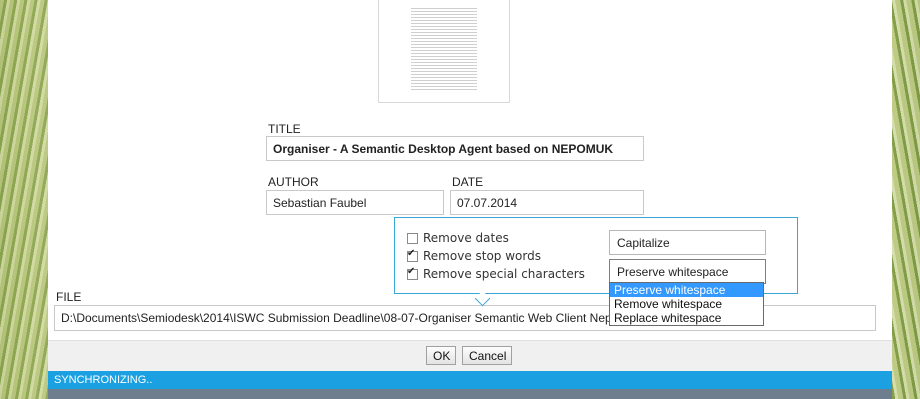  Describe the element at coordinates (482, 256) in the screenshot. I see `remove-stop-words-label: Remove stop words` at that location.